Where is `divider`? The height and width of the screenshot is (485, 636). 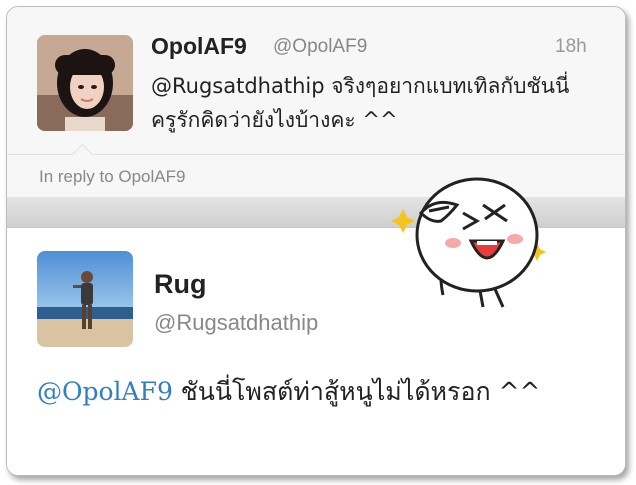
divider is located at coordinates (316, 154).